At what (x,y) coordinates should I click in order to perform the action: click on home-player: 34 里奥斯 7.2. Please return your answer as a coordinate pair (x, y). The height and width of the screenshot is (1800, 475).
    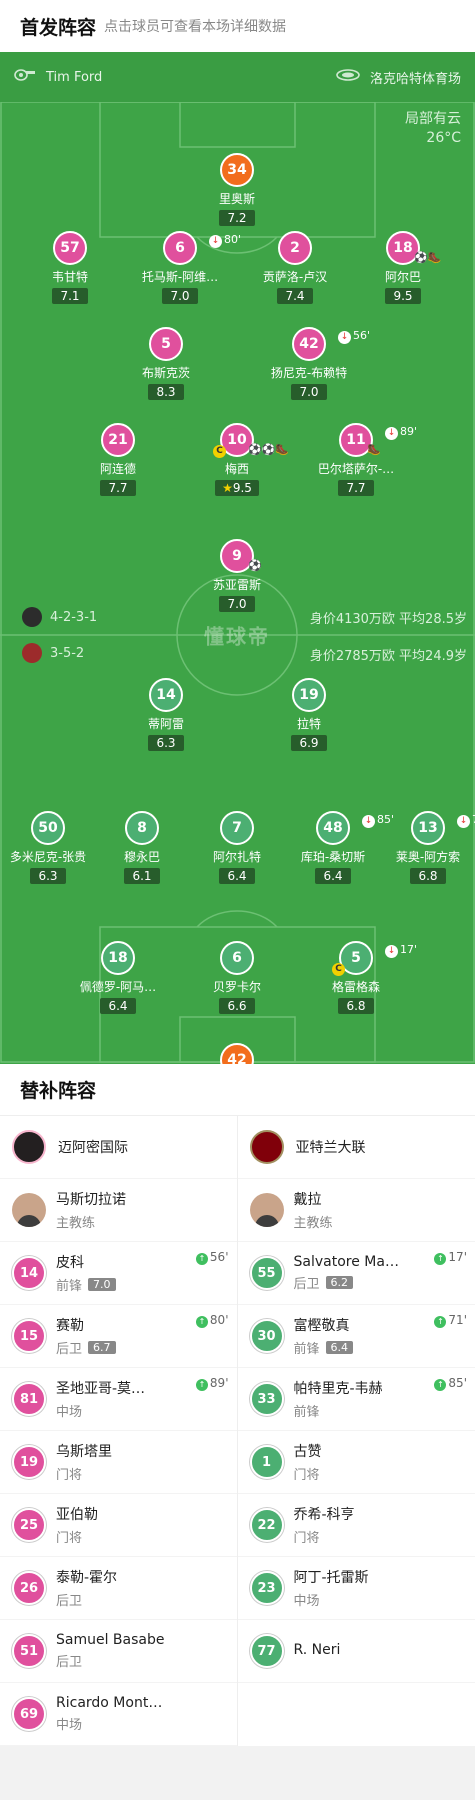
    Looking at the image, I should click on (237, 189).